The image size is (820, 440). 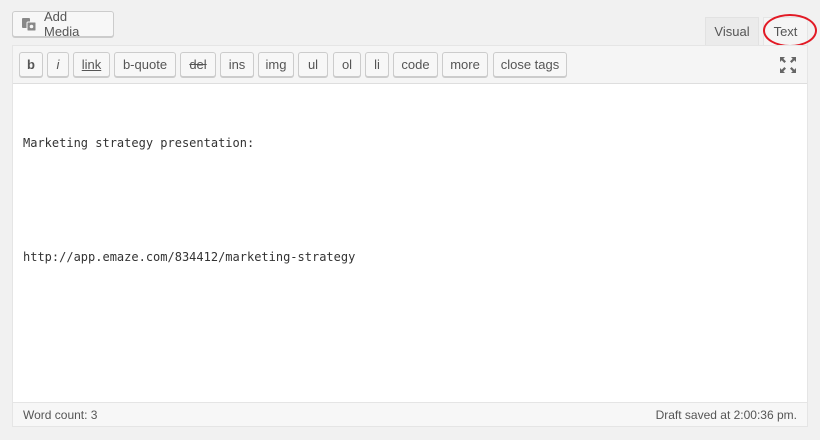 What do you see at coordinates (785, 31) in the screenshot?
I see `tab-text: Text` at bounding box center [785, 31].